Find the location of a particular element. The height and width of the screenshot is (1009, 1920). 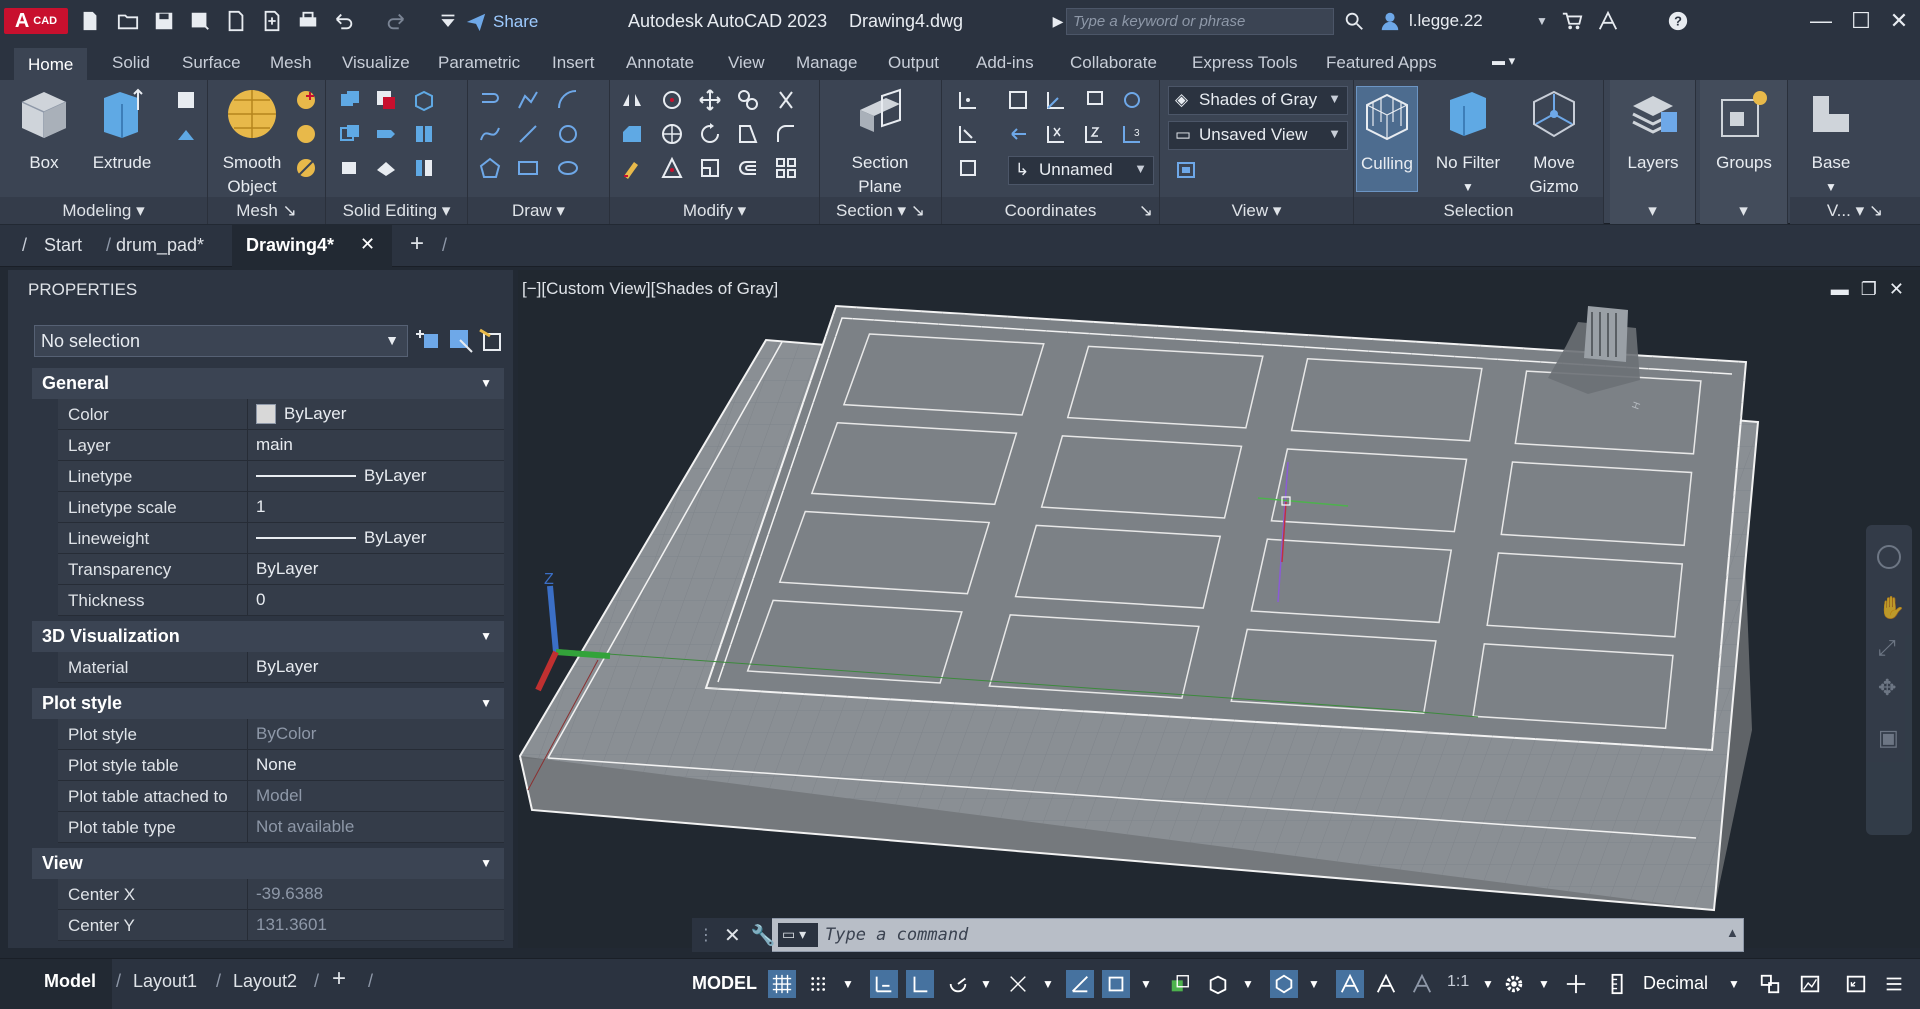

property-row: Color ByLayer is located at coordinates (281, 414).